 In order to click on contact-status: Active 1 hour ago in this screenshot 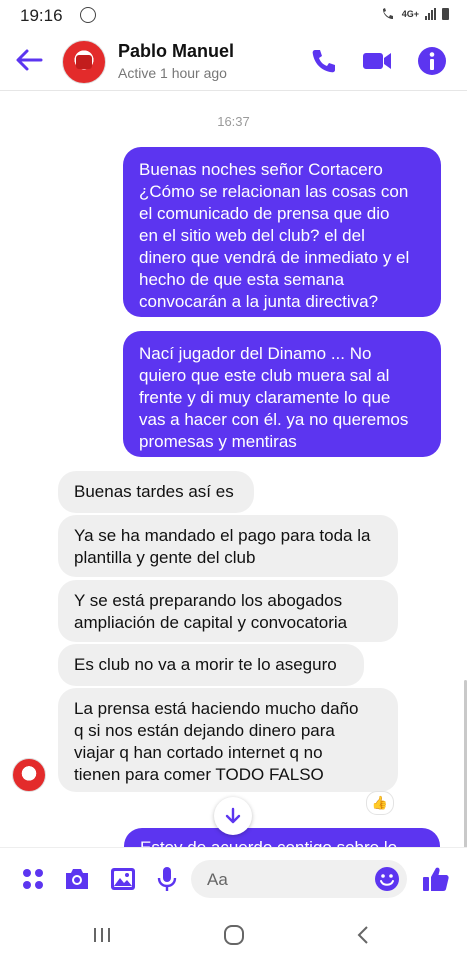, I will do `click(172, 73)`.